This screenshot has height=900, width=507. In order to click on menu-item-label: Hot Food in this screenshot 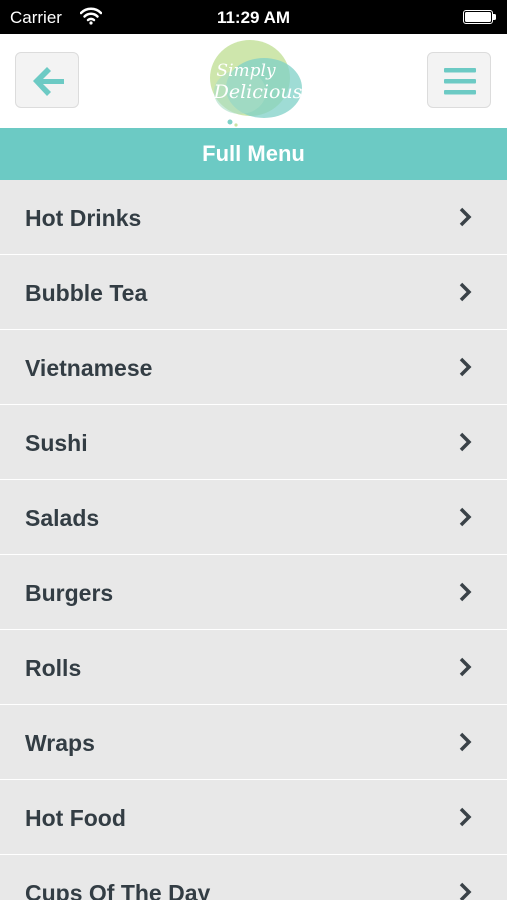, I will do `click(75, 818)`.